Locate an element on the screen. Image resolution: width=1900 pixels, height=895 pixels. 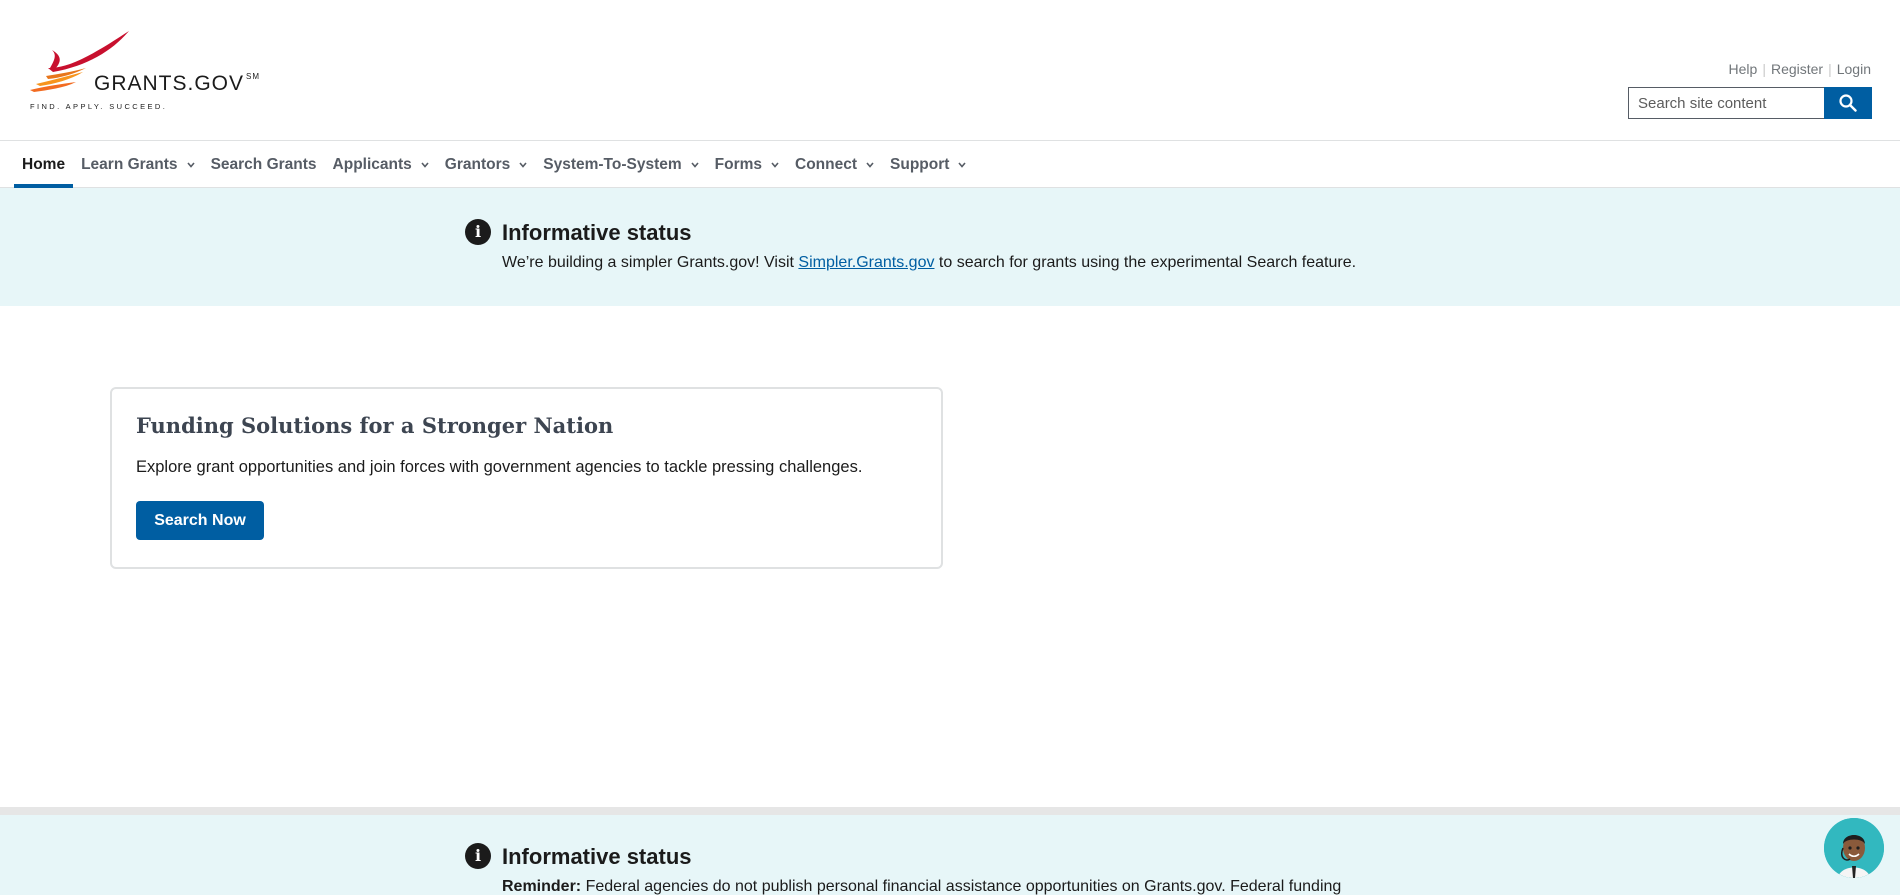
nav-item-search-grants: Search Grants is located at coordinates (264, 164).